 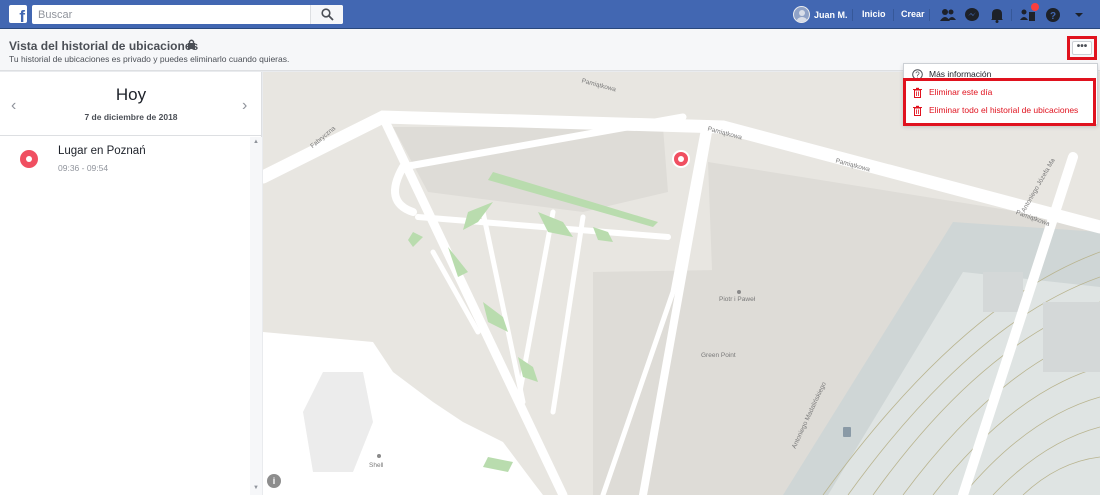 I want to click on place-time: 09:36 - 09:54, so click(x=83, y=168).